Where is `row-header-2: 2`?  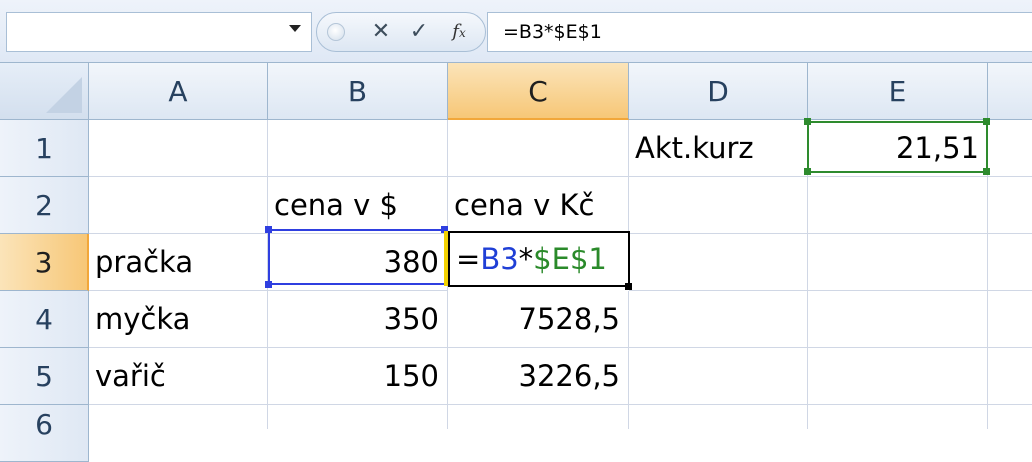
row-header-2: 2 is located at coordinates (44, 205).